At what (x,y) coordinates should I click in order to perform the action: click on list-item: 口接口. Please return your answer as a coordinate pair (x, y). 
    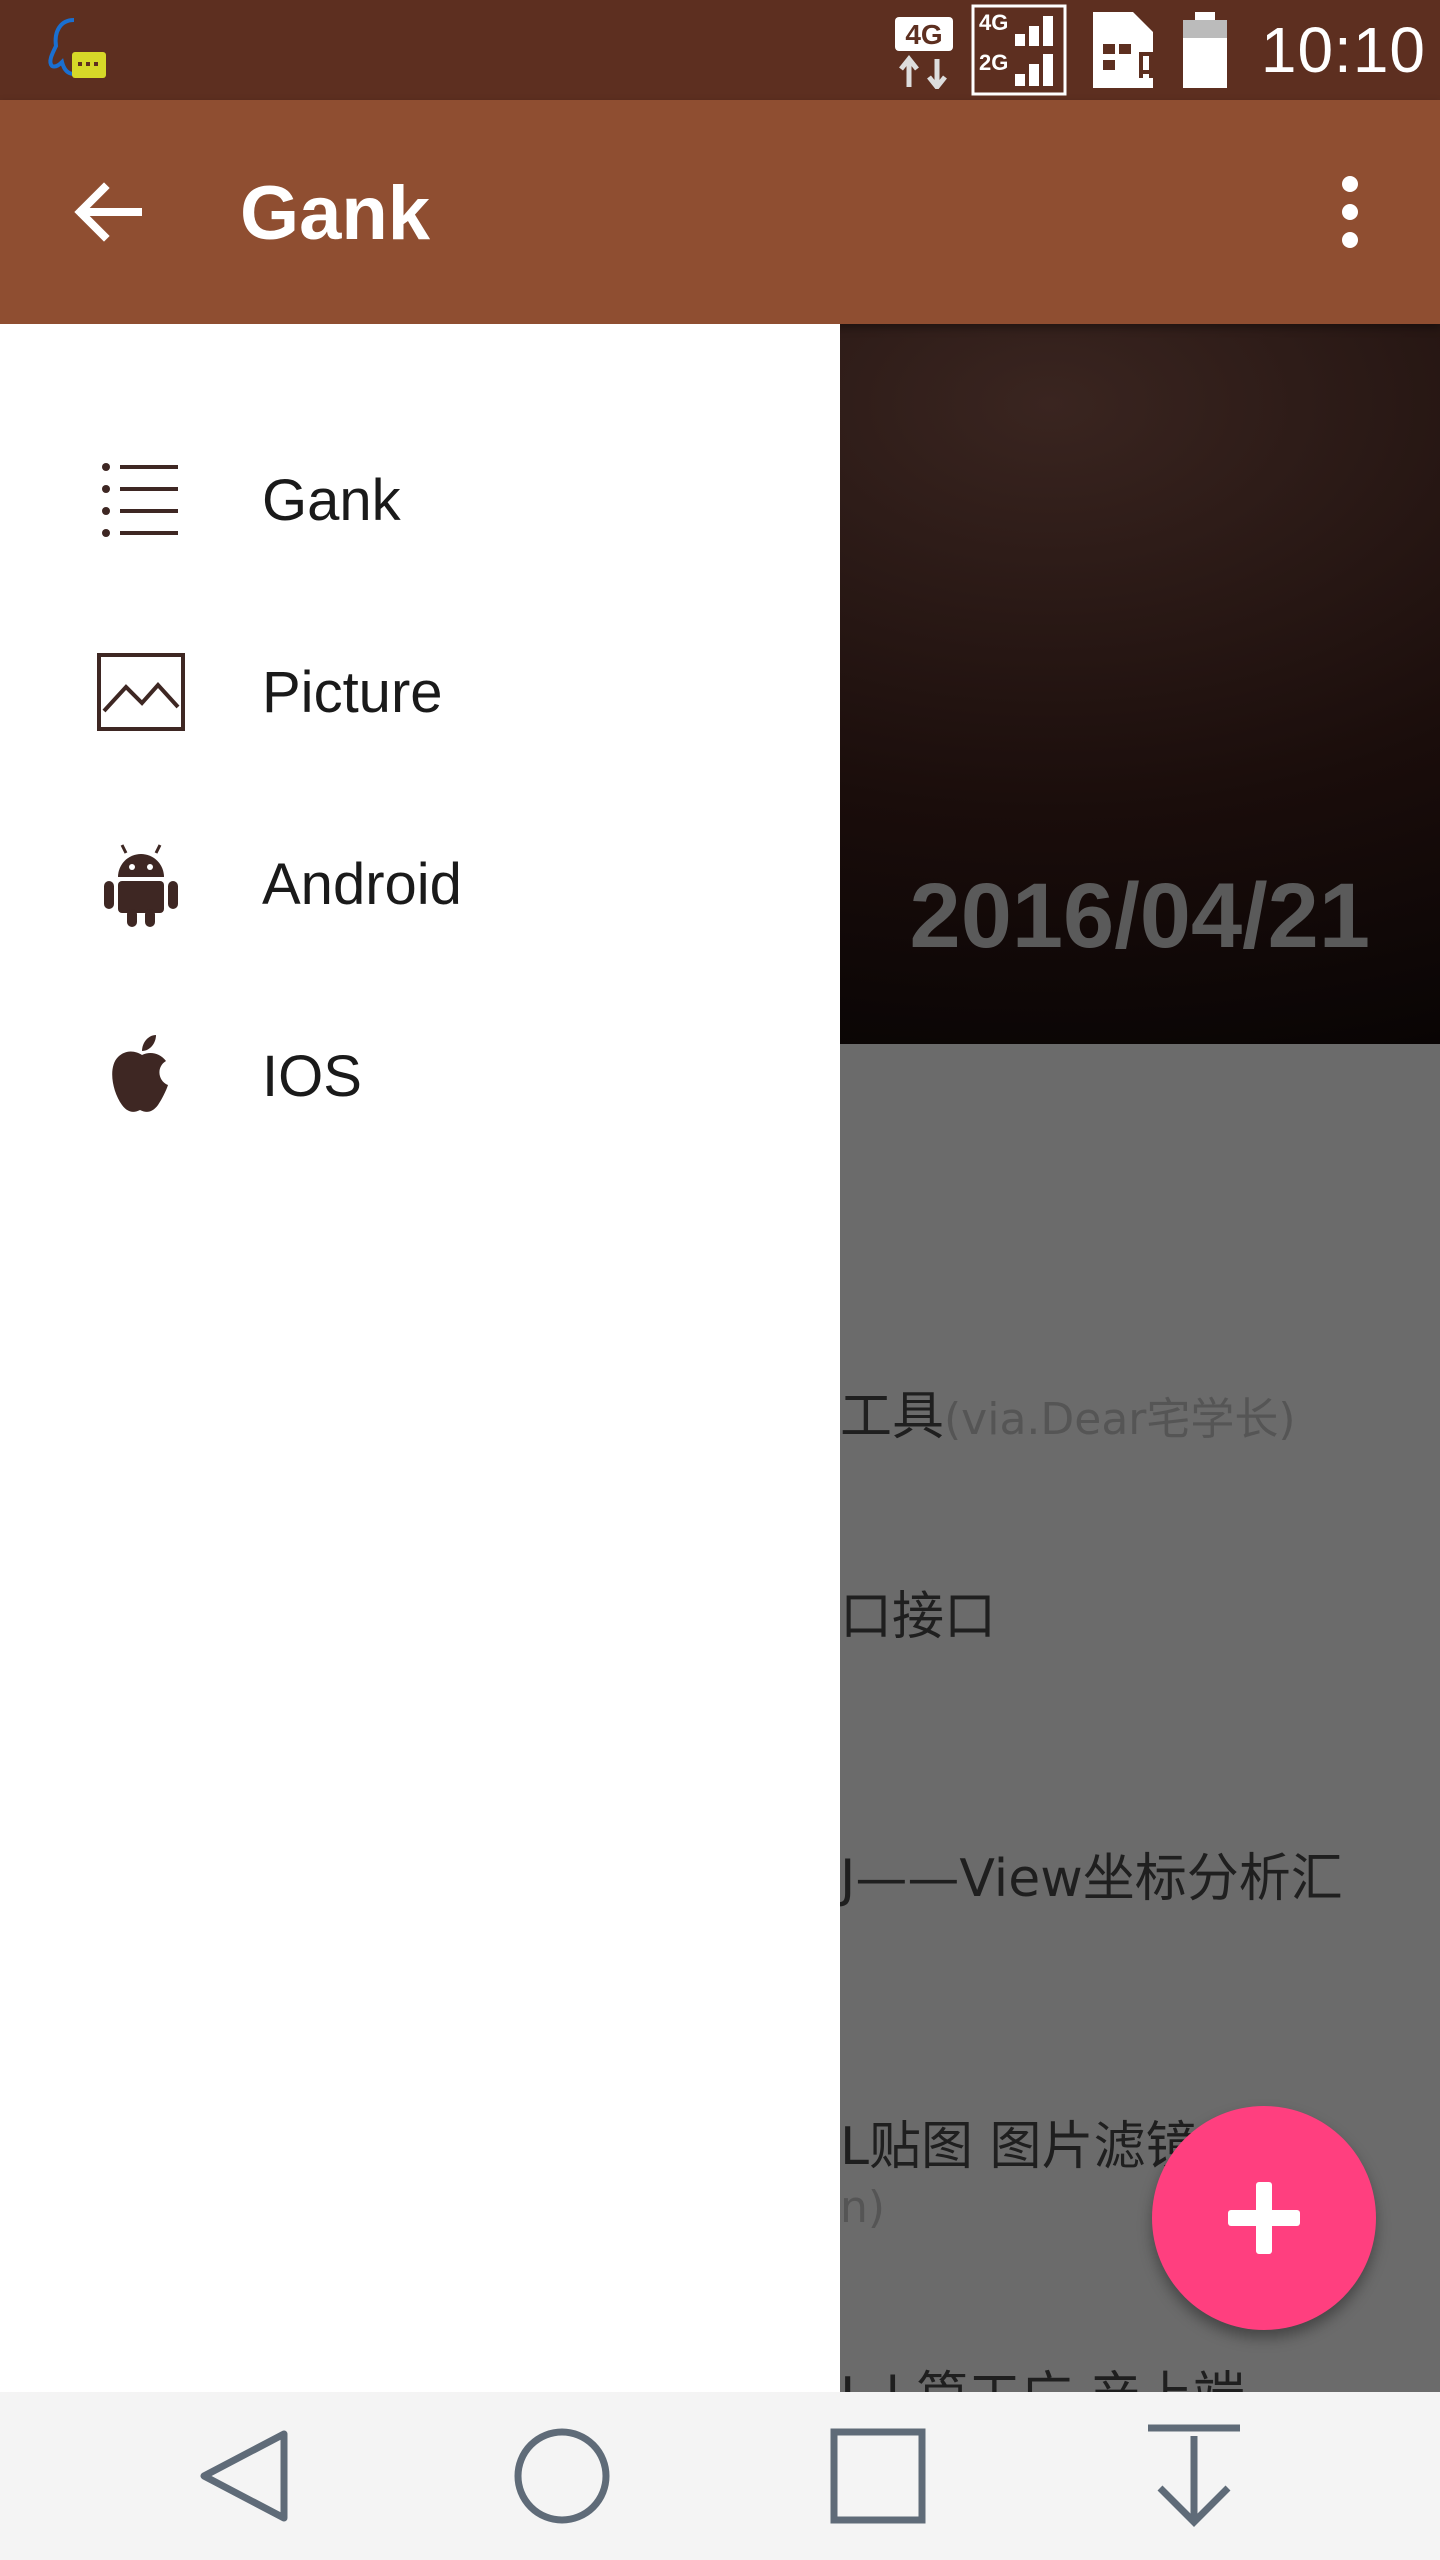
    Looking at the image, I should click on (918, 1611).